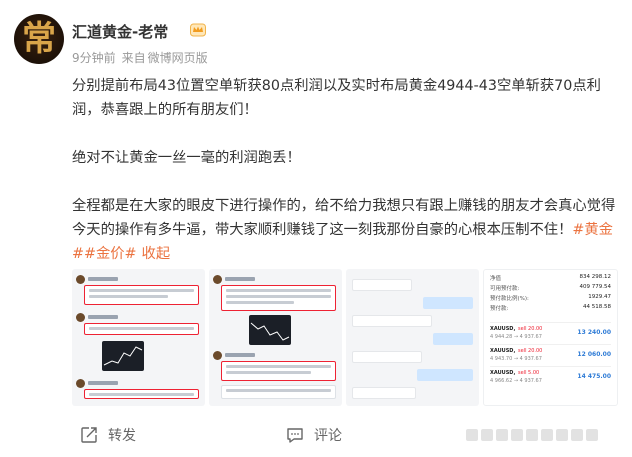 This screenshot has height=457, width=632. Describe the element at coordinates (594, 376) in the screenshot. I see `position-pnl: 14 475.00` at that location.